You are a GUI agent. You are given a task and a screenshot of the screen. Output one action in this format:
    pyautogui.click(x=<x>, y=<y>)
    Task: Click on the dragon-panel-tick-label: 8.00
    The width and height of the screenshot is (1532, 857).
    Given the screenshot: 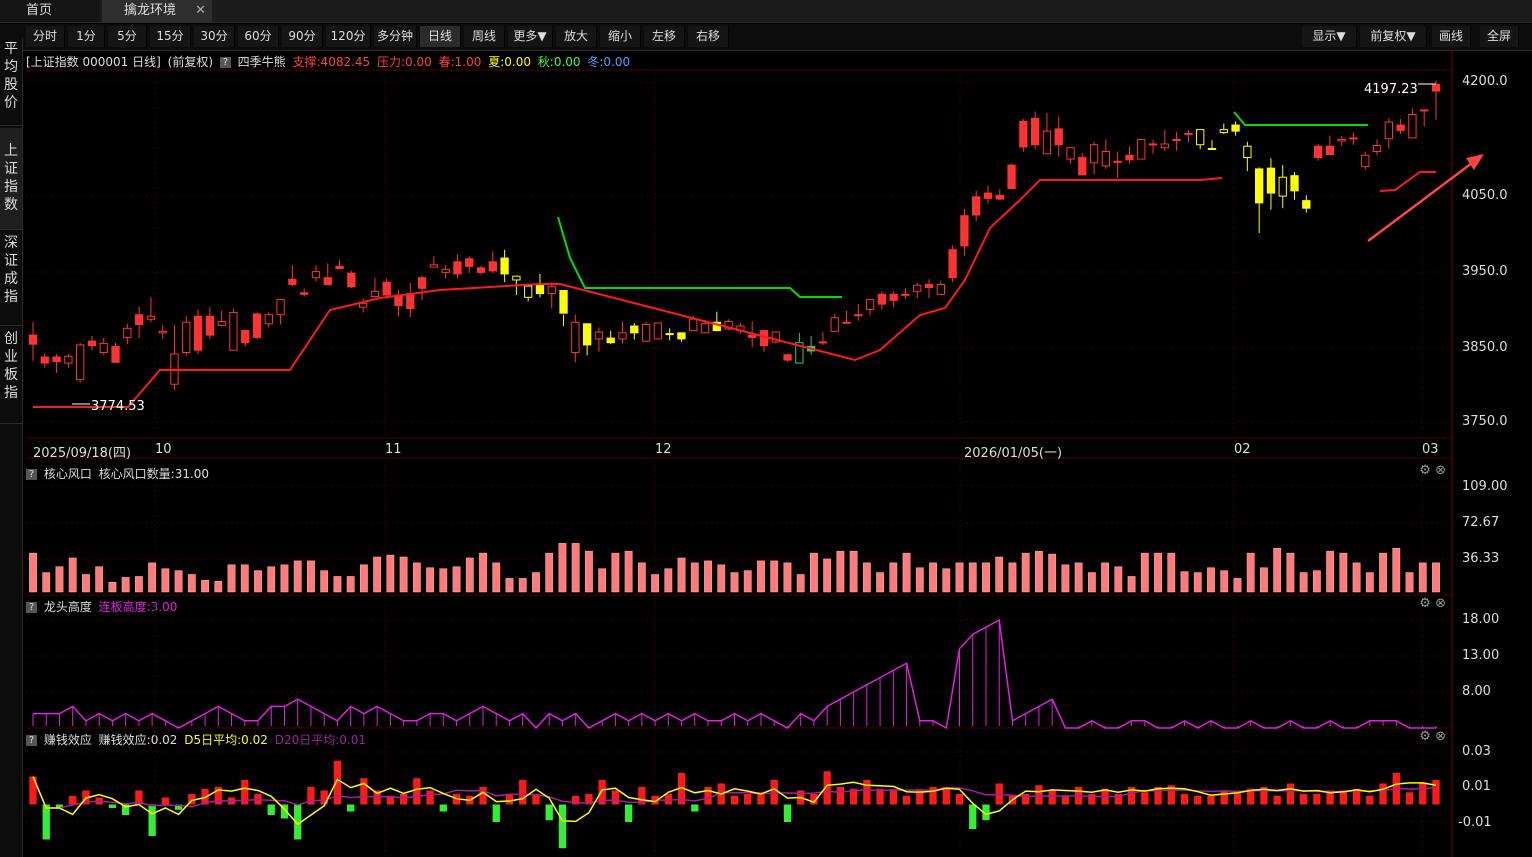 What is the action you would take?
    pyautogui.click(x=1476, y=691)
    